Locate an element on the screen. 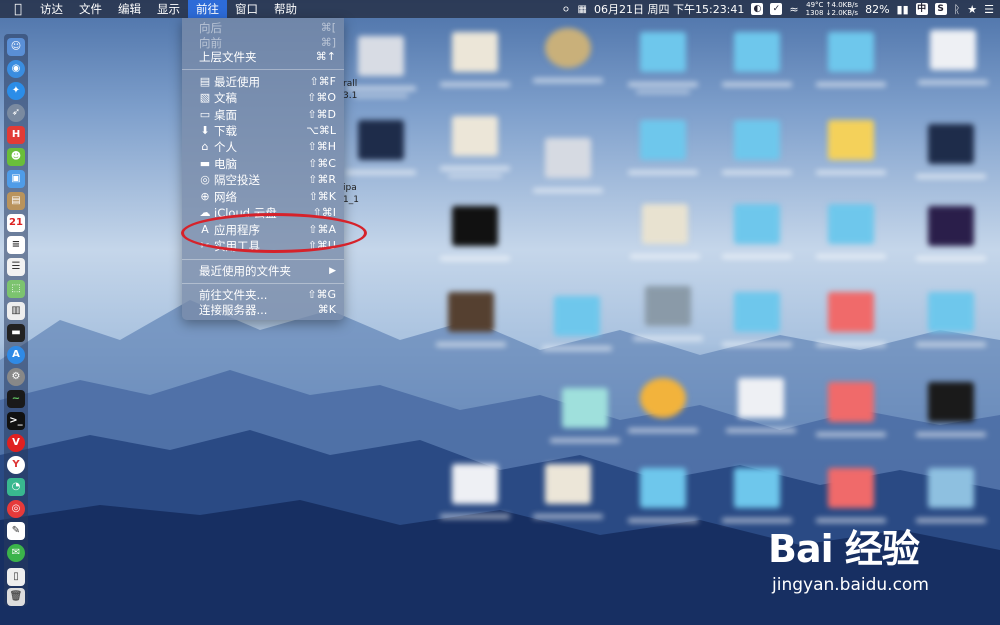  menu-item-recents: ▤ 最近使用 ⇧⌘F is located at coordinates (263, 82).